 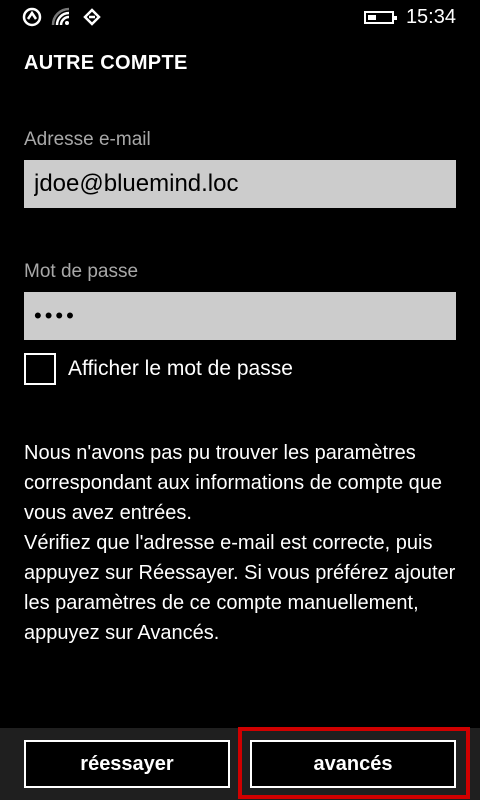 I want to click on battery-level, so click(x=371, y=17).